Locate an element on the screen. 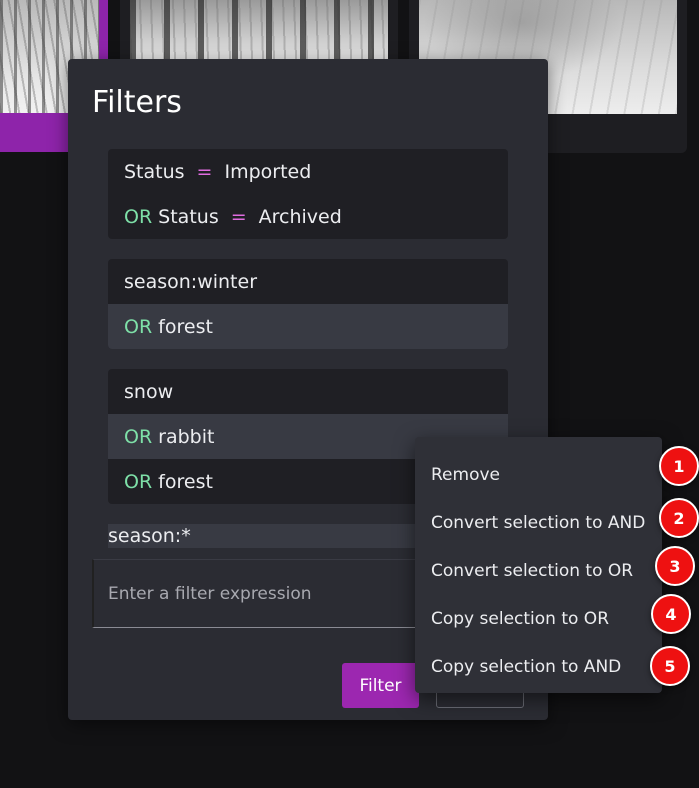 This screenshot has width=699, height=788. filter-term: snow is located at coordinates (149, 391).